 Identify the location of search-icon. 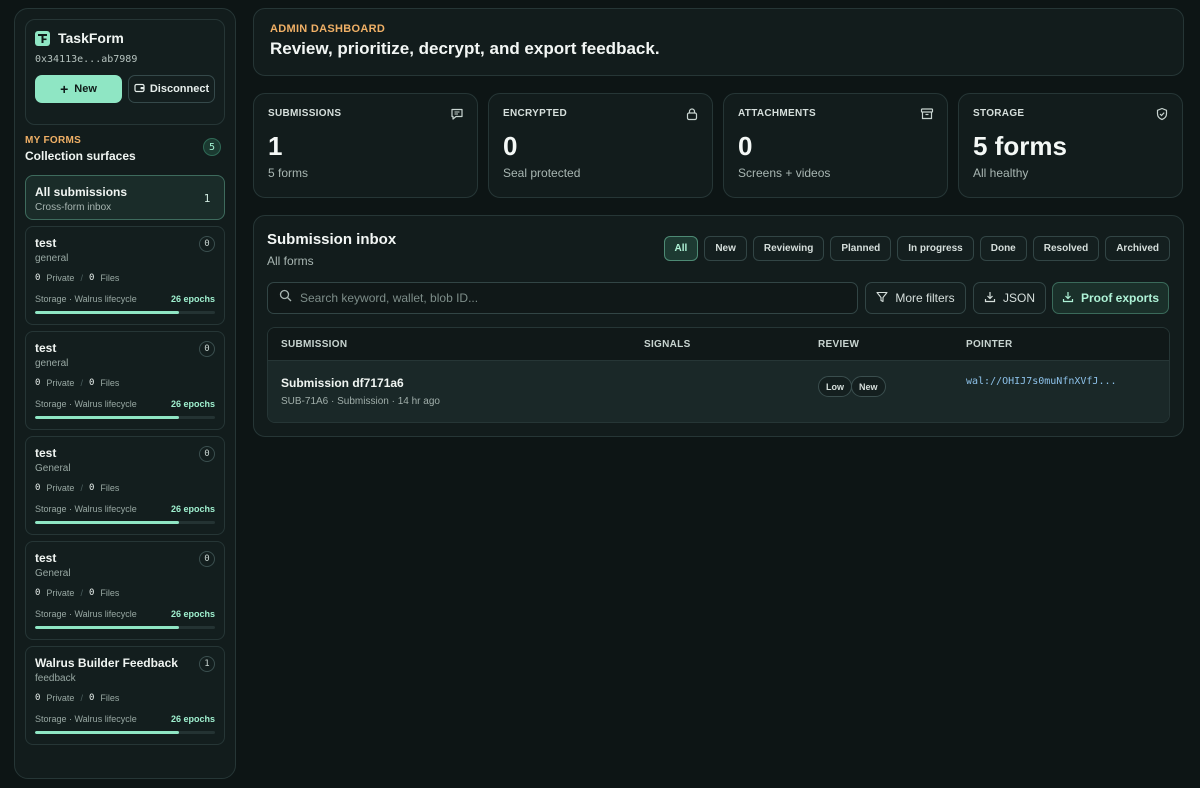
(285, 298).